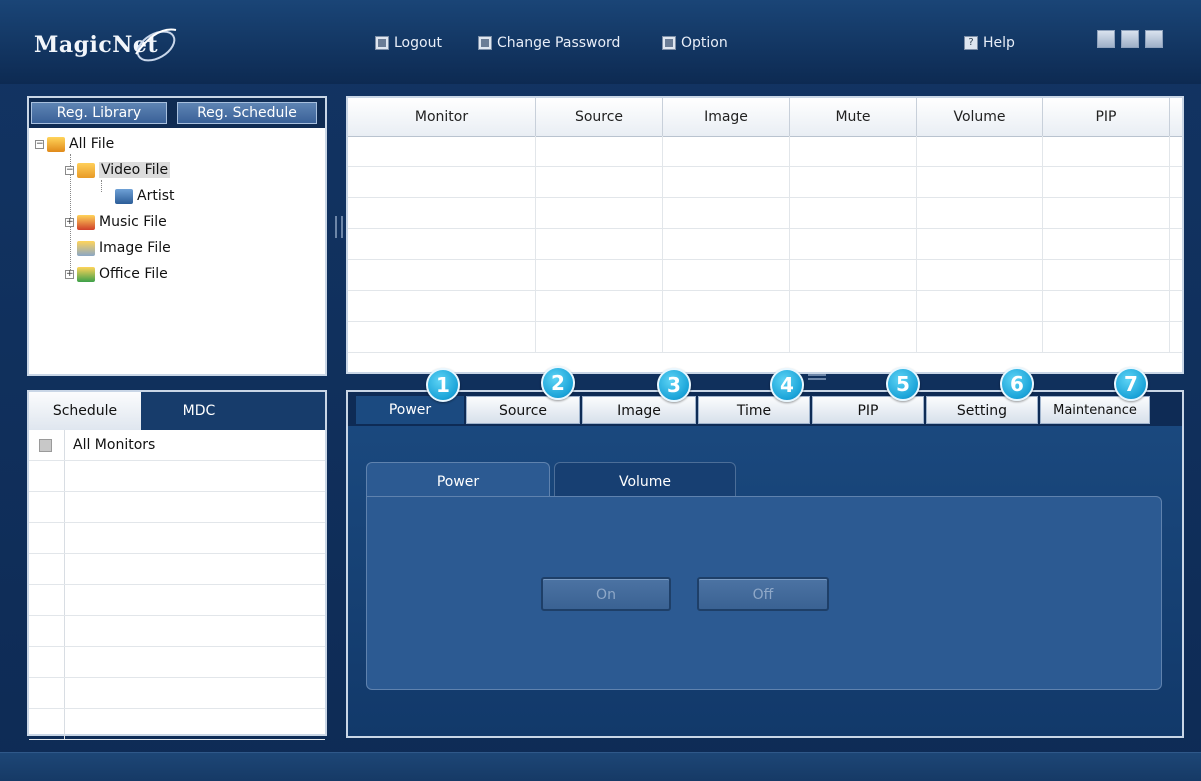 Image resolution: width=1201 pixels, height=781 pixels. Describe the element at coordinates (442, 117) in the screenshot. I see `column-header-monitor: Monitor` at that location.